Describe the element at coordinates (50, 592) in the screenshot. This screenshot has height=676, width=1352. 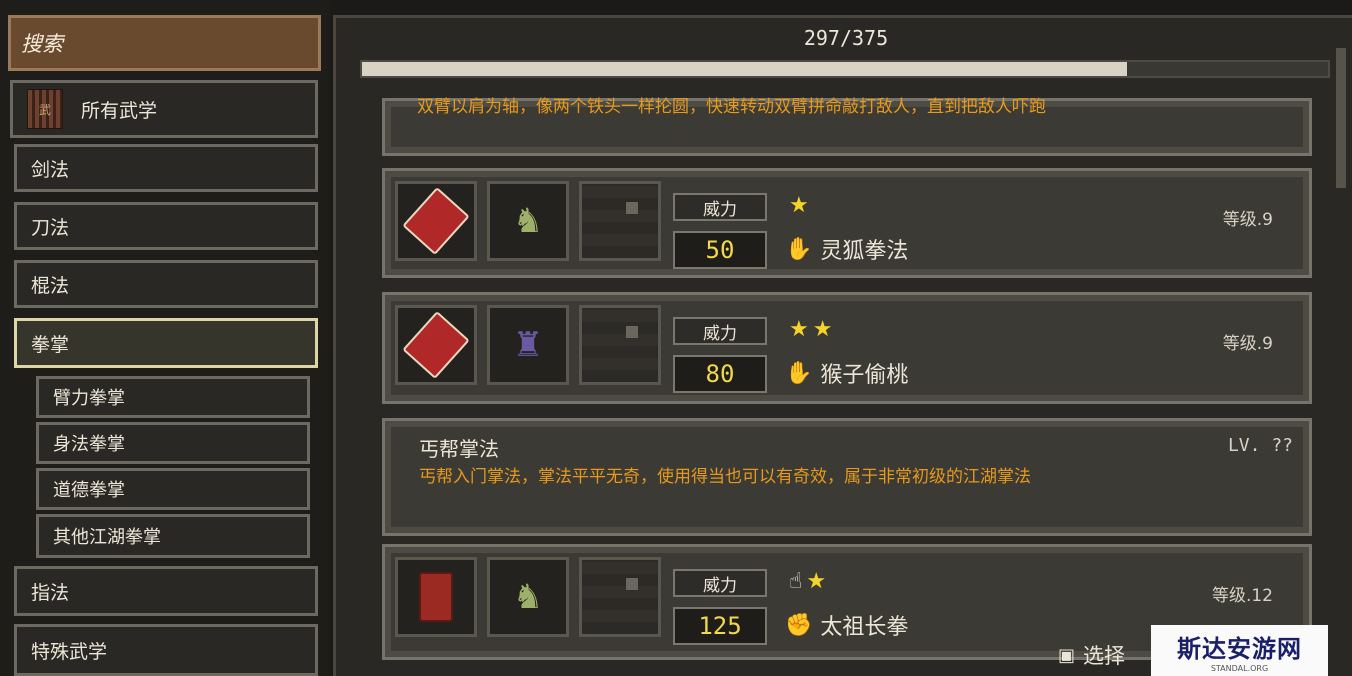
I see `category-label: 指法` at that location.